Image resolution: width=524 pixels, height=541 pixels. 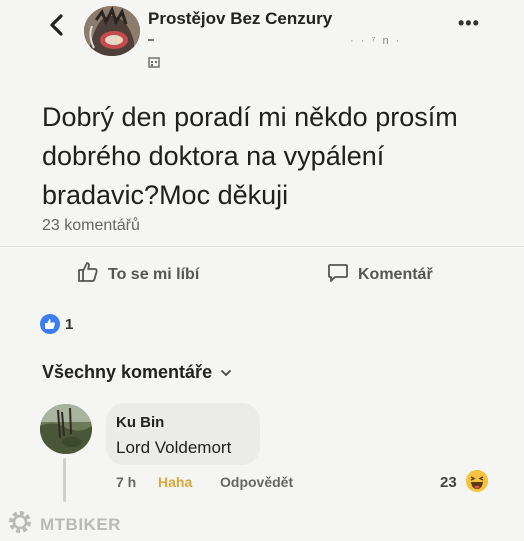 What do you see at coordinates (469, 23) in the screenshot?
I see `more-options-icon: •••` at bounding box center [469, 23].